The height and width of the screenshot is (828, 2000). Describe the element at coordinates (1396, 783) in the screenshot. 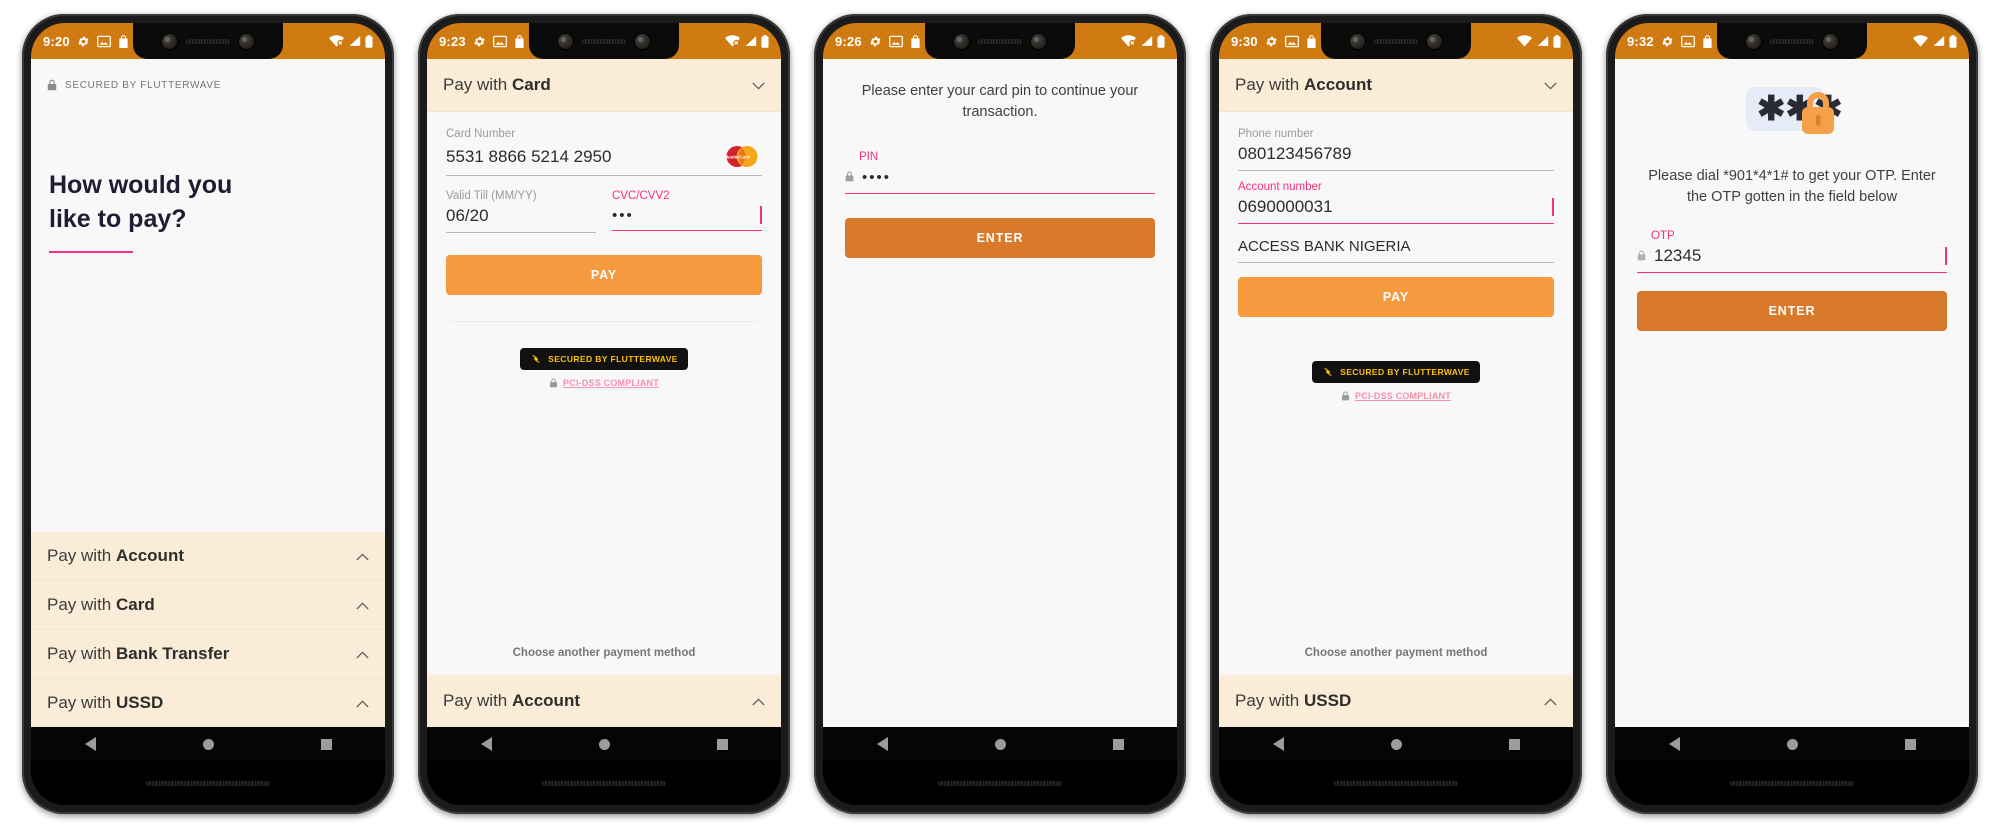

I see `bottom-speaker-grille` at that location.